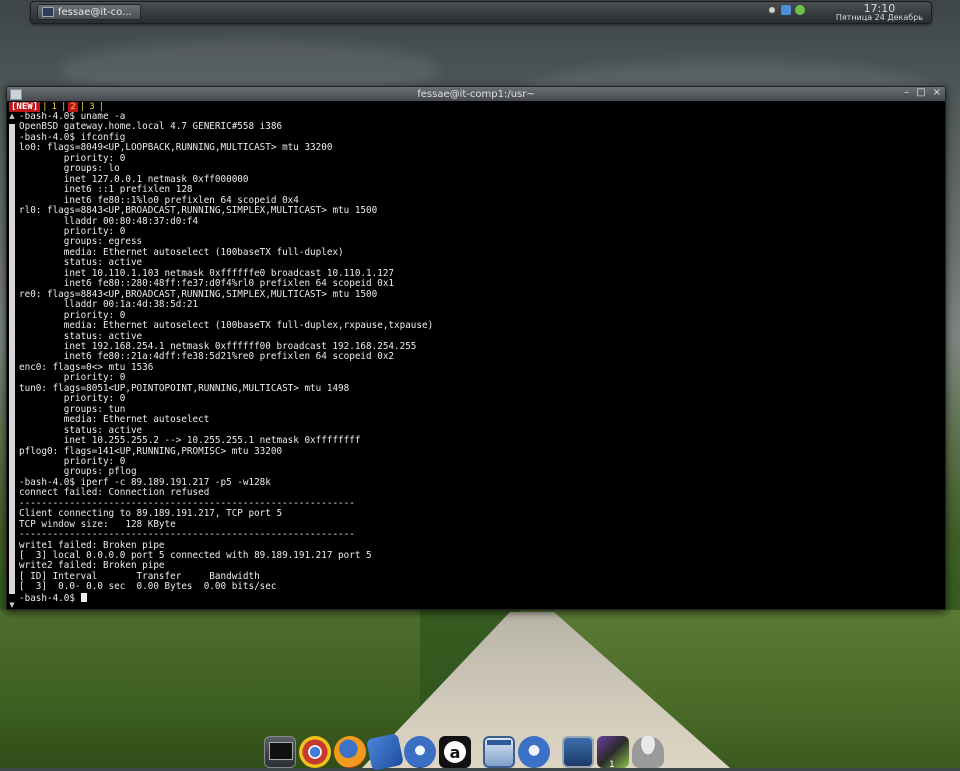  Describe the element at coordinates (83, 597) in the screenshot. I see `text-cursor` at that location.